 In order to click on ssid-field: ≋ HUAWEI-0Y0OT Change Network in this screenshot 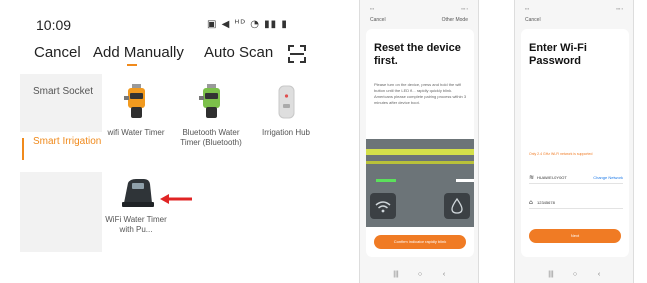, I will do `click(576, 178)`.